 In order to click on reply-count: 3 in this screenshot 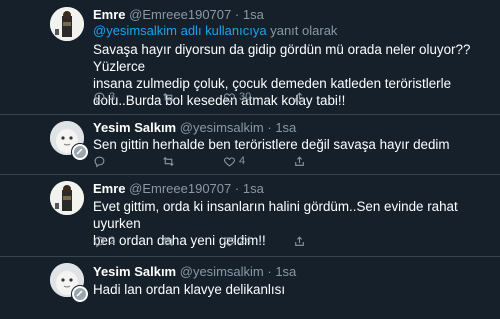, I will do `click(112, 97)`.